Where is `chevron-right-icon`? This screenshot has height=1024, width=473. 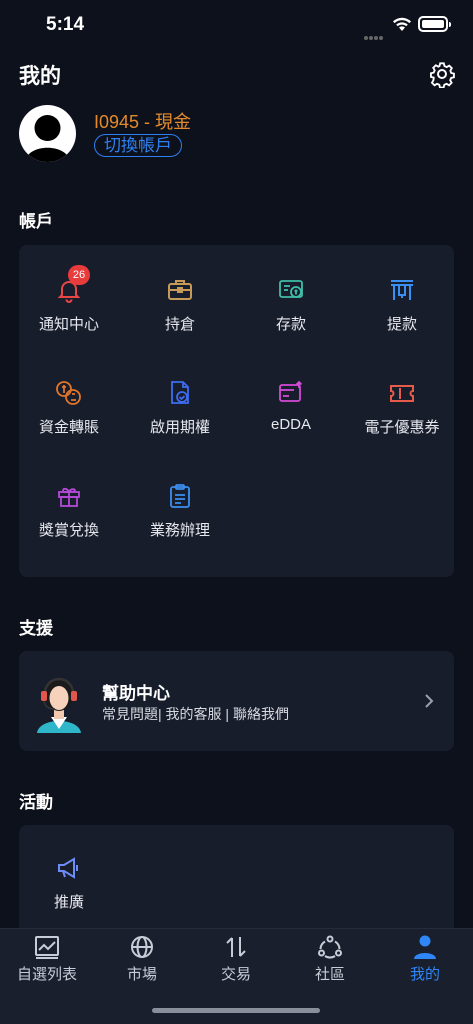 chevron-right-icon is located at coordinates (429, 701).